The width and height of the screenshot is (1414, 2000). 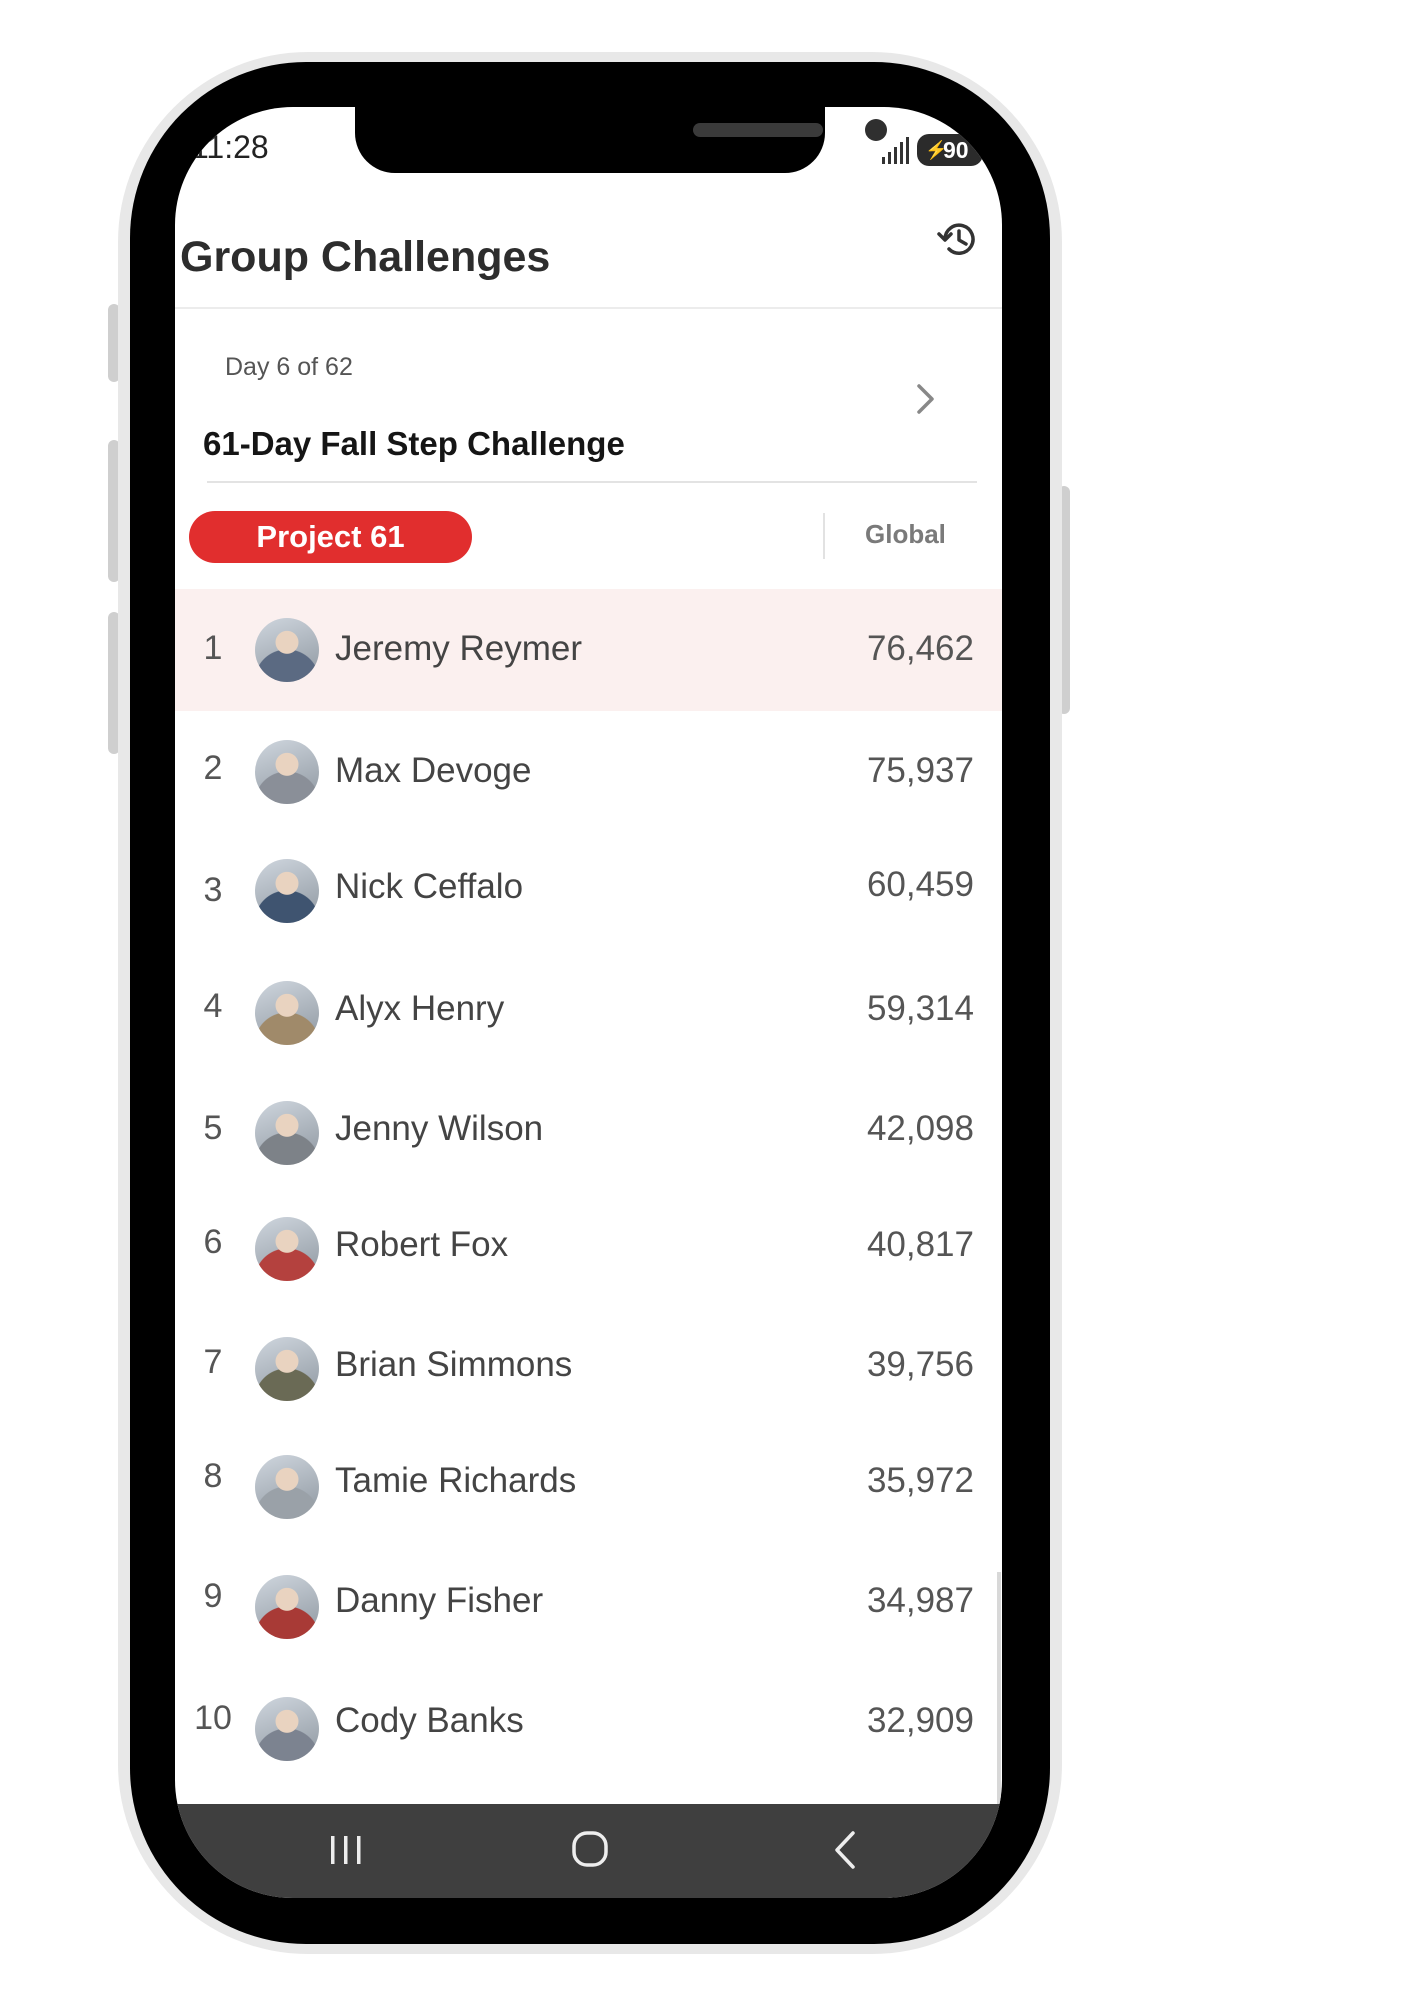 What do you see at coordinates (920, 1008) in the screenshot?
I see `step-count: 59,314` at bounding box center [920, 1008].